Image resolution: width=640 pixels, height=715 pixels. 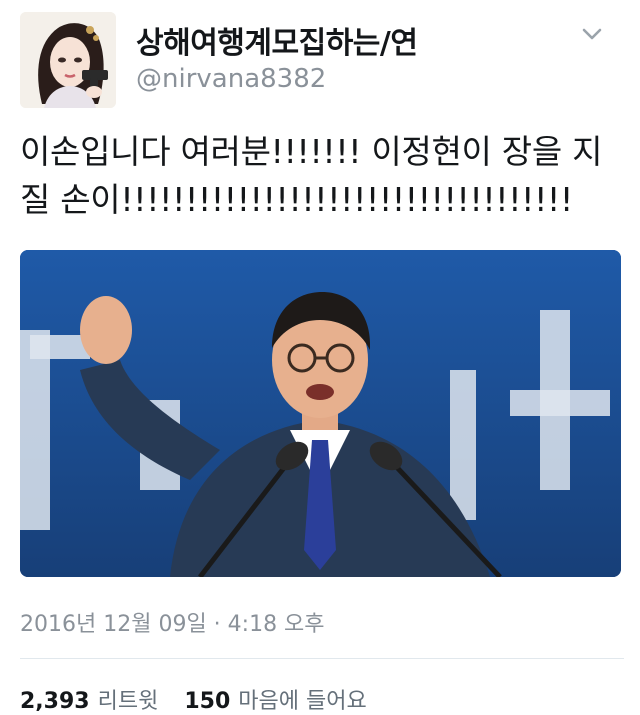 I want to click on display-name: 상해여행계모집하는/연, so click(x=277, y=40).